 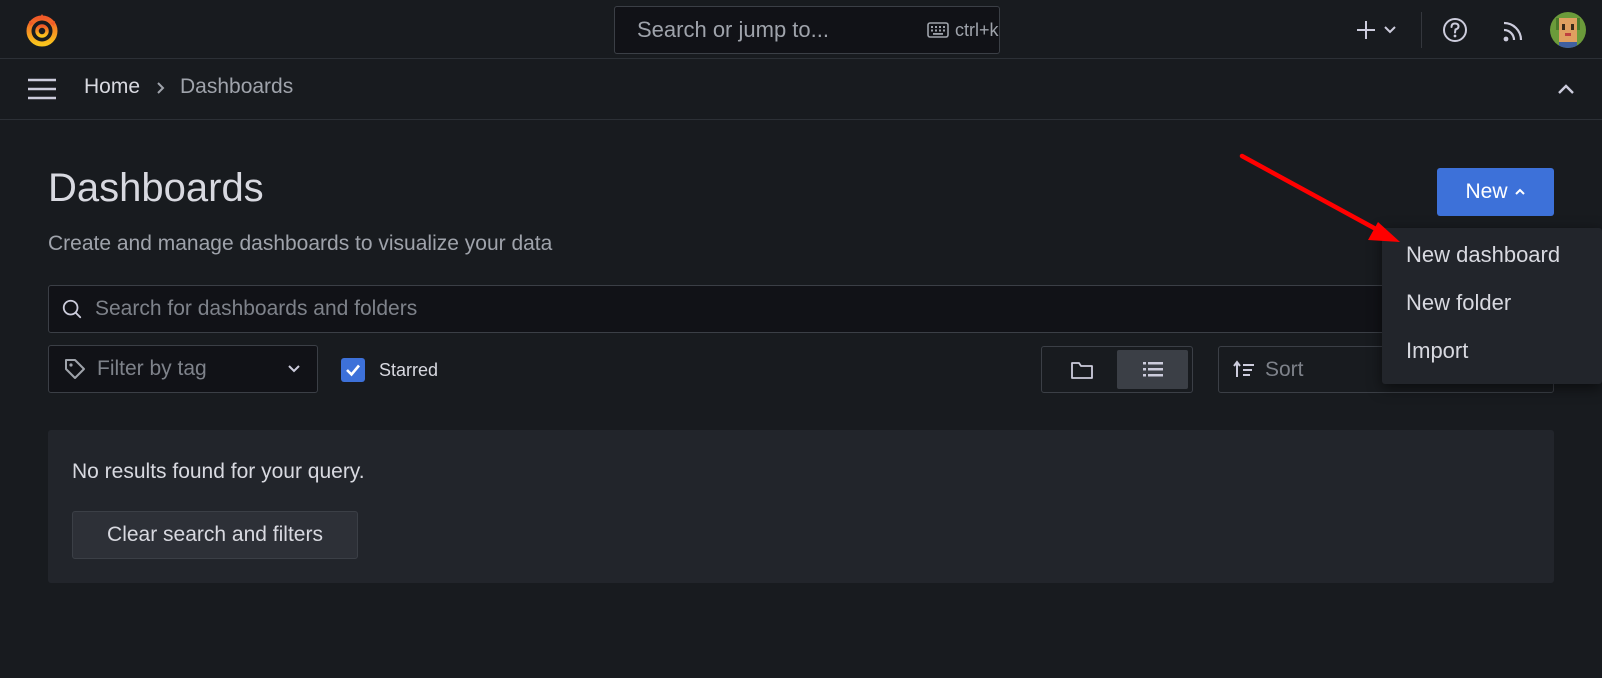 What do you see at coordinates (1458, 303) in the screenshot?
I see `menu-item-new-folder: New folder` at bounding box center [1458, 303].